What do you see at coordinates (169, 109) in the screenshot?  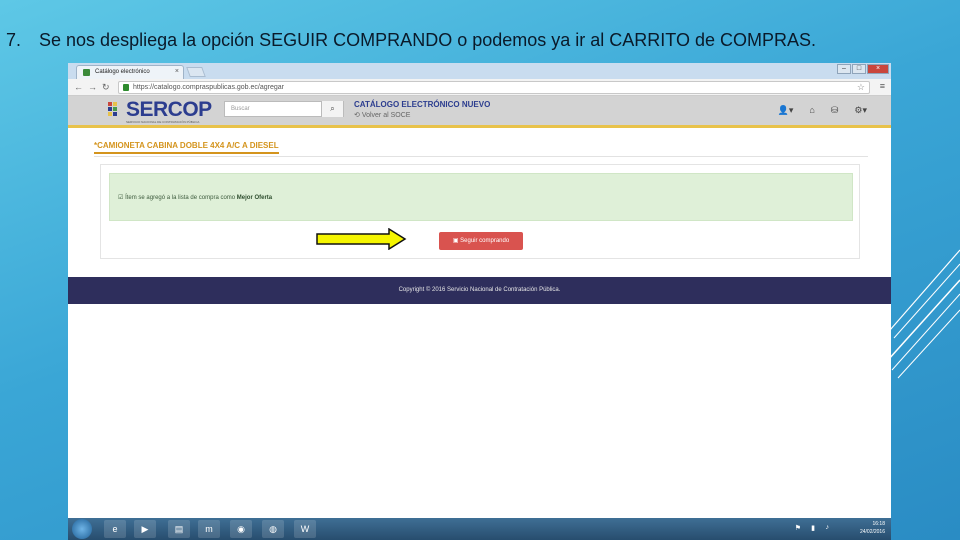 I see `logo-text: SERCOP` at bounding box center [169, 109].